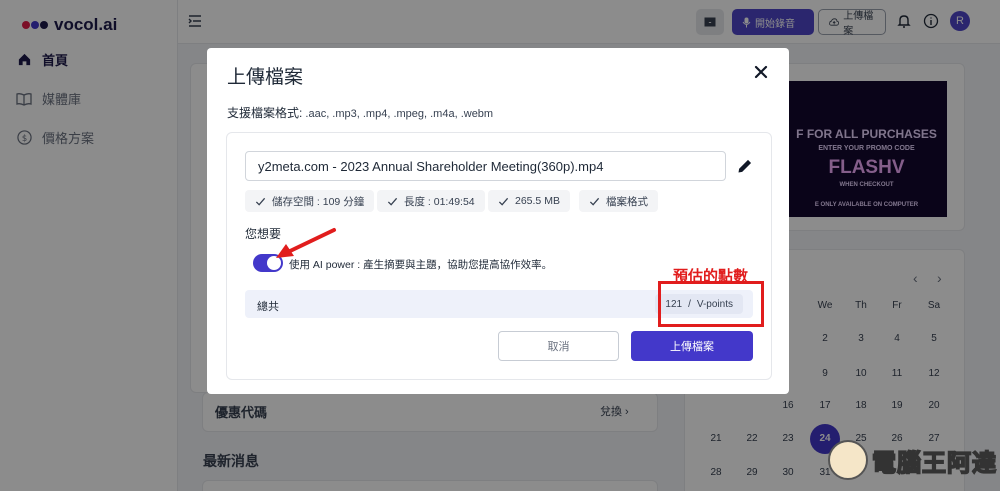 The image size is (1000, 491). I want to click on cancel-button: 取消, so click(558, 346).